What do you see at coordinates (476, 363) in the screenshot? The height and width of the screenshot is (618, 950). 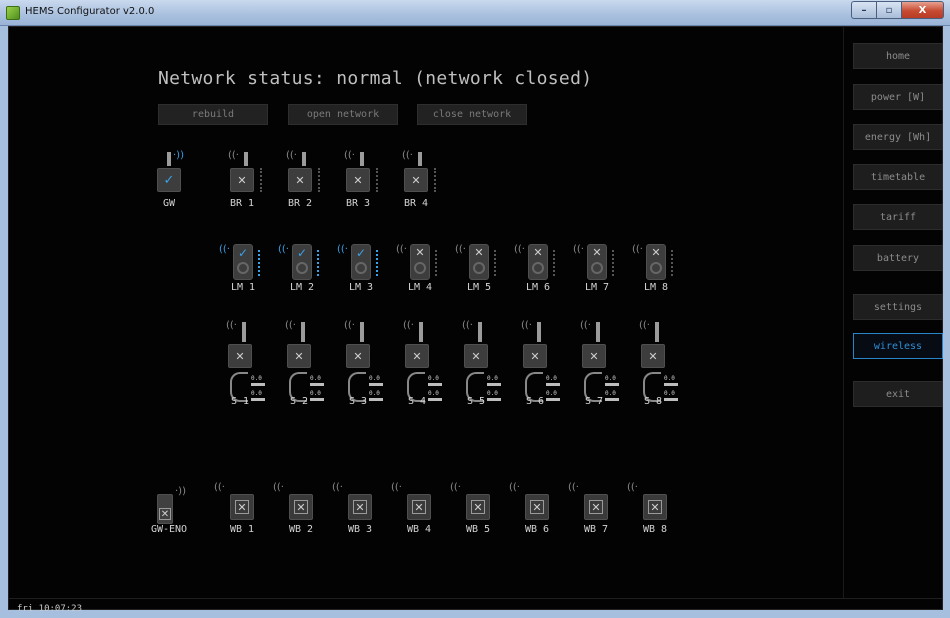 I see `sensor-device: ((· ✕ 0.0 0.0 S 5` at bounding box center [476, 363].